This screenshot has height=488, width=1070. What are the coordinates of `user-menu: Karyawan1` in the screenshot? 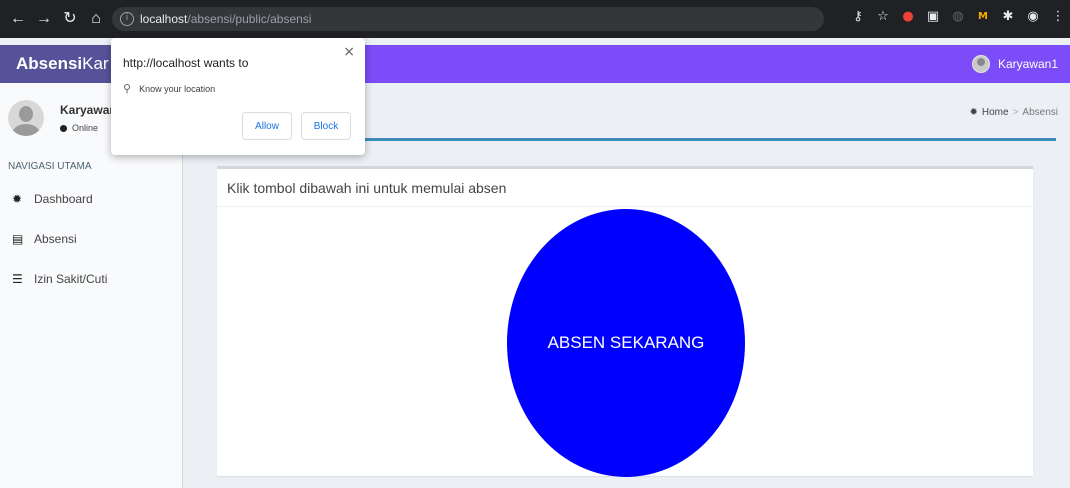 It's located at (1014, 64).